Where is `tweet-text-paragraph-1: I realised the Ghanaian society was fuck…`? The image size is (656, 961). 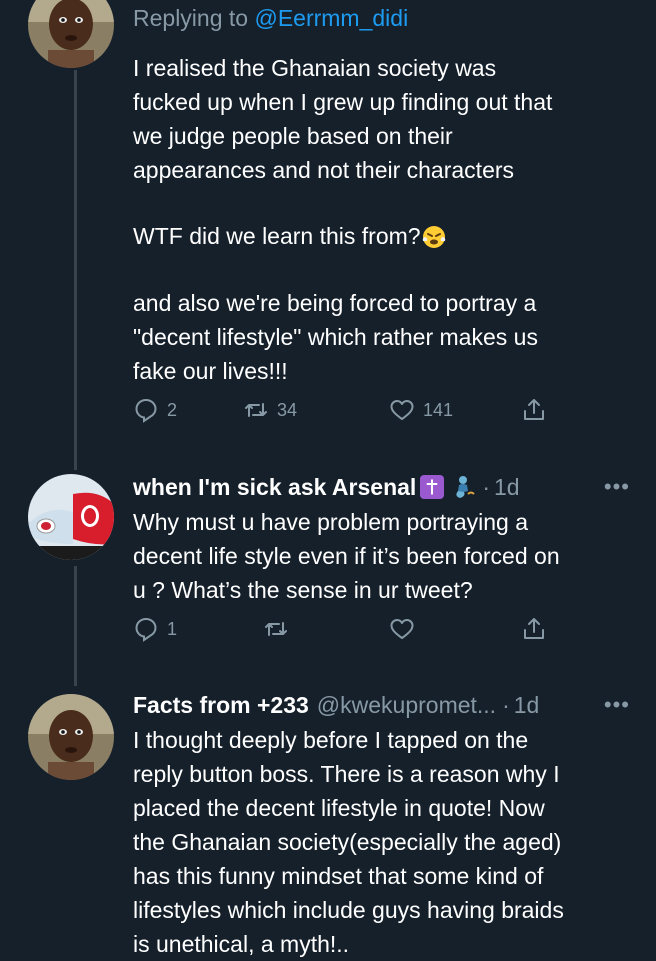 tweet-text-paragraph-1: I realised the Ghanaian society was fuck… is located at coordinates (343, 119).